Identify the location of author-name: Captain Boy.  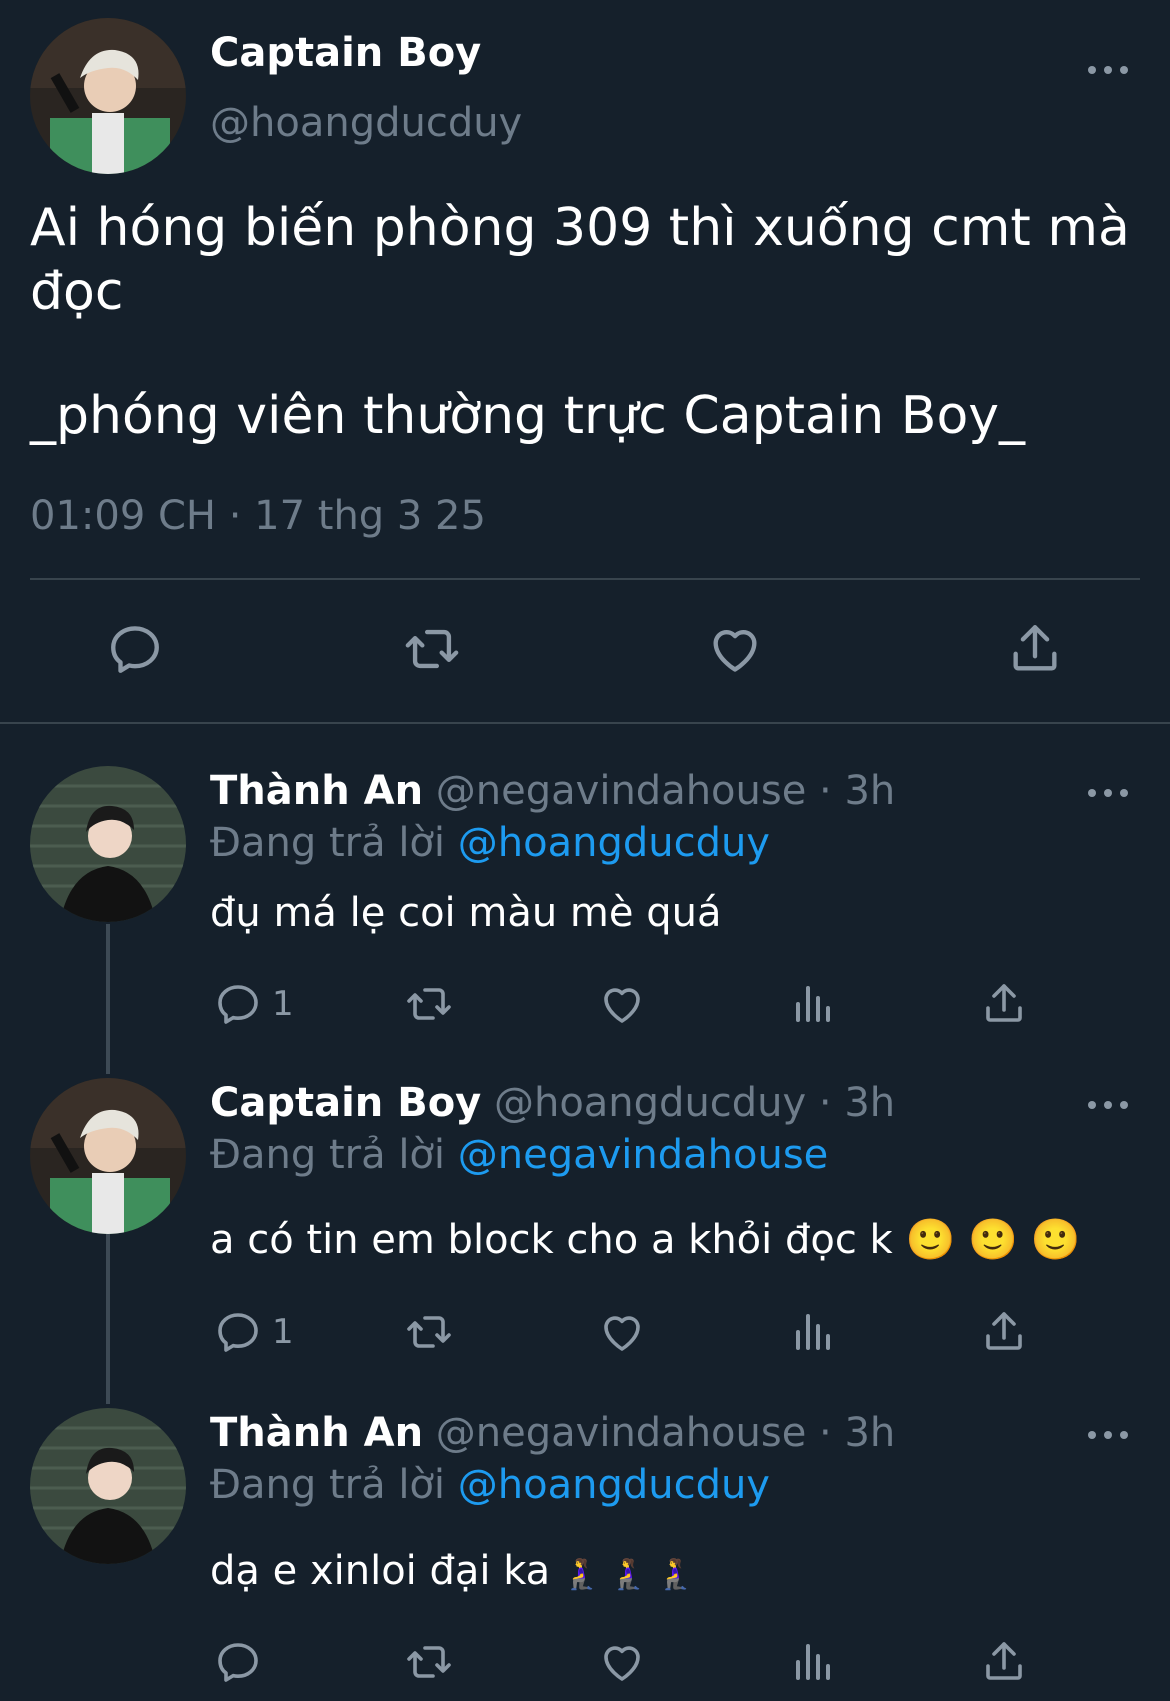
(345, 53).